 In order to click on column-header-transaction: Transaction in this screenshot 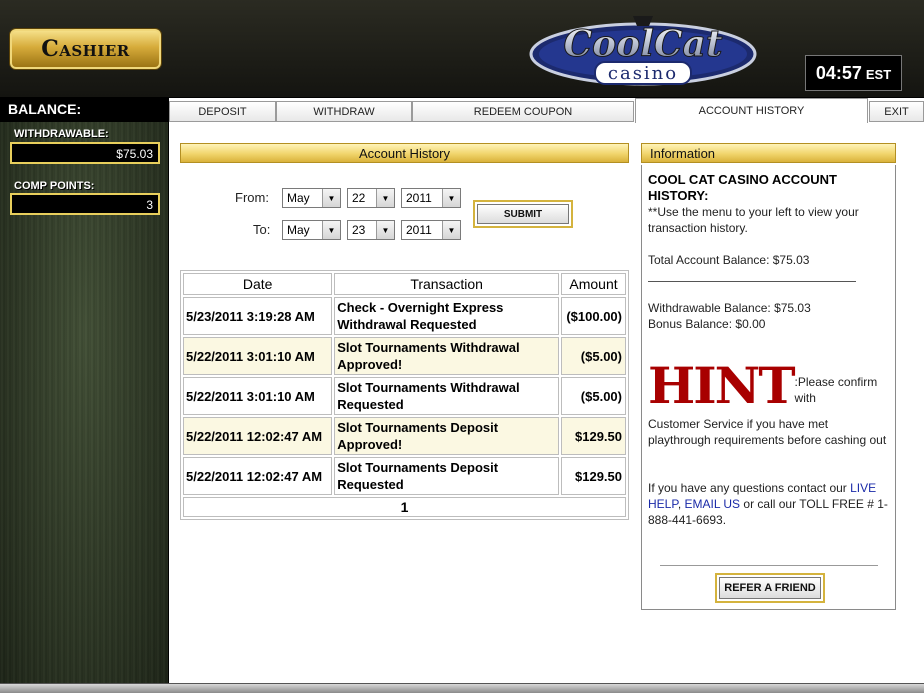, I will do `click(447, 284)`.